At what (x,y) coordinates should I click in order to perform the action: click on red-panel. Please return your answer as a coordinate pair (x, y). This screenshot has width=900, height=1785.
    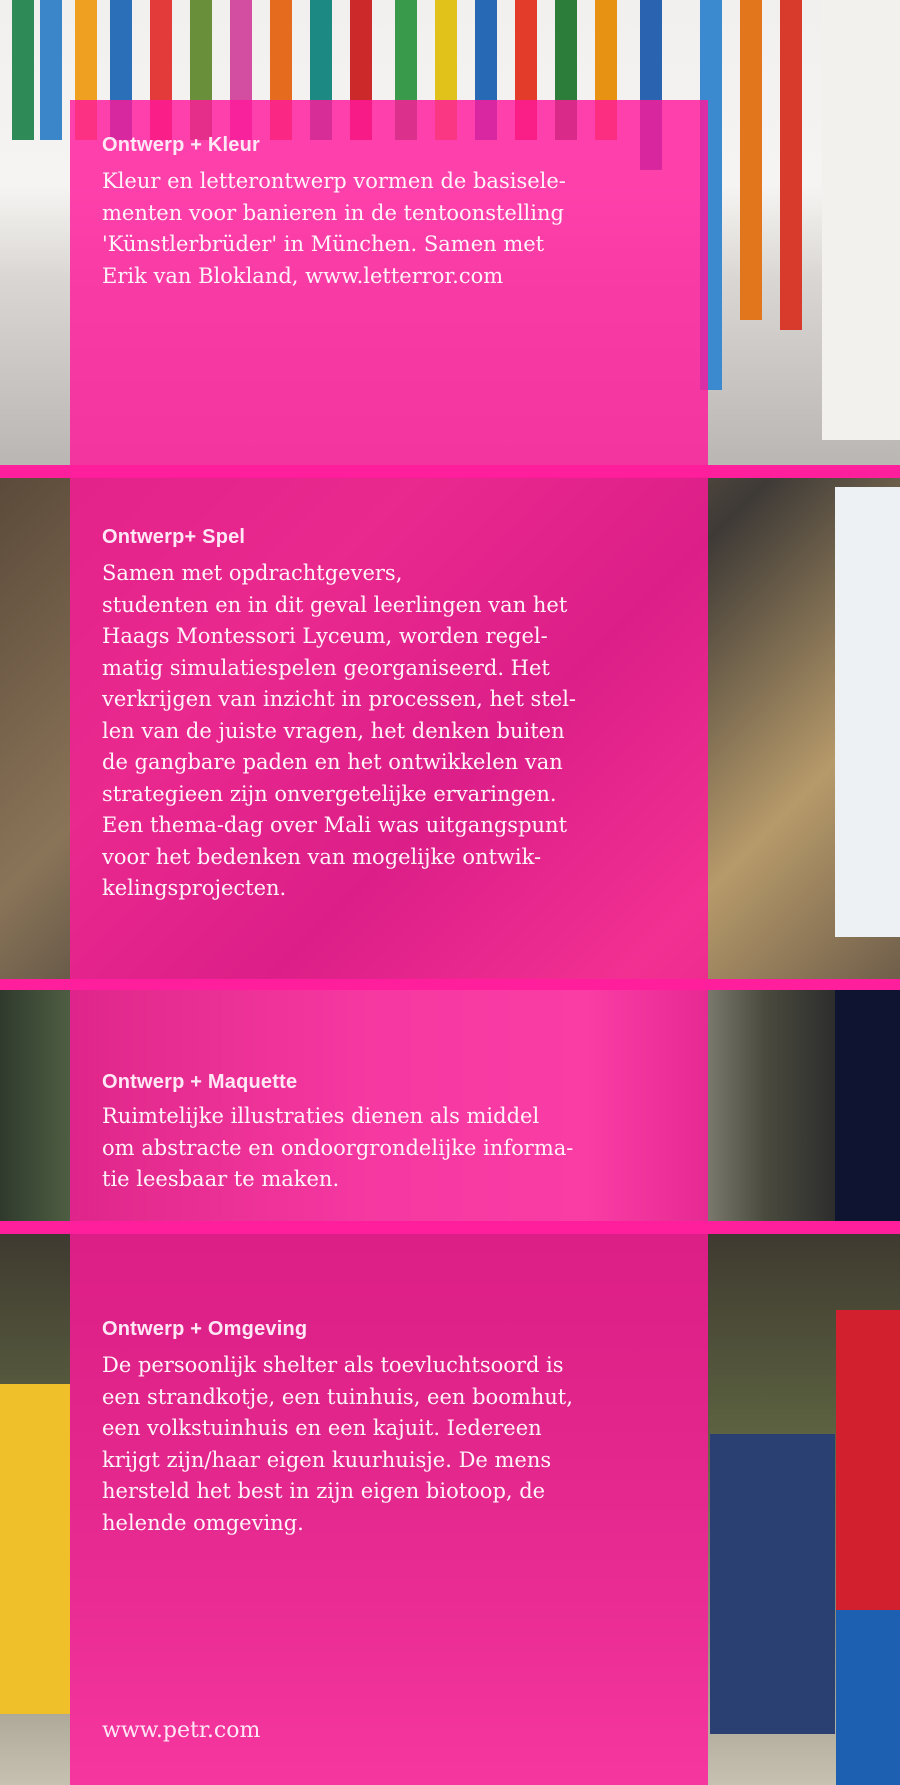
    Looking at the image, I should click on (868, 1460).